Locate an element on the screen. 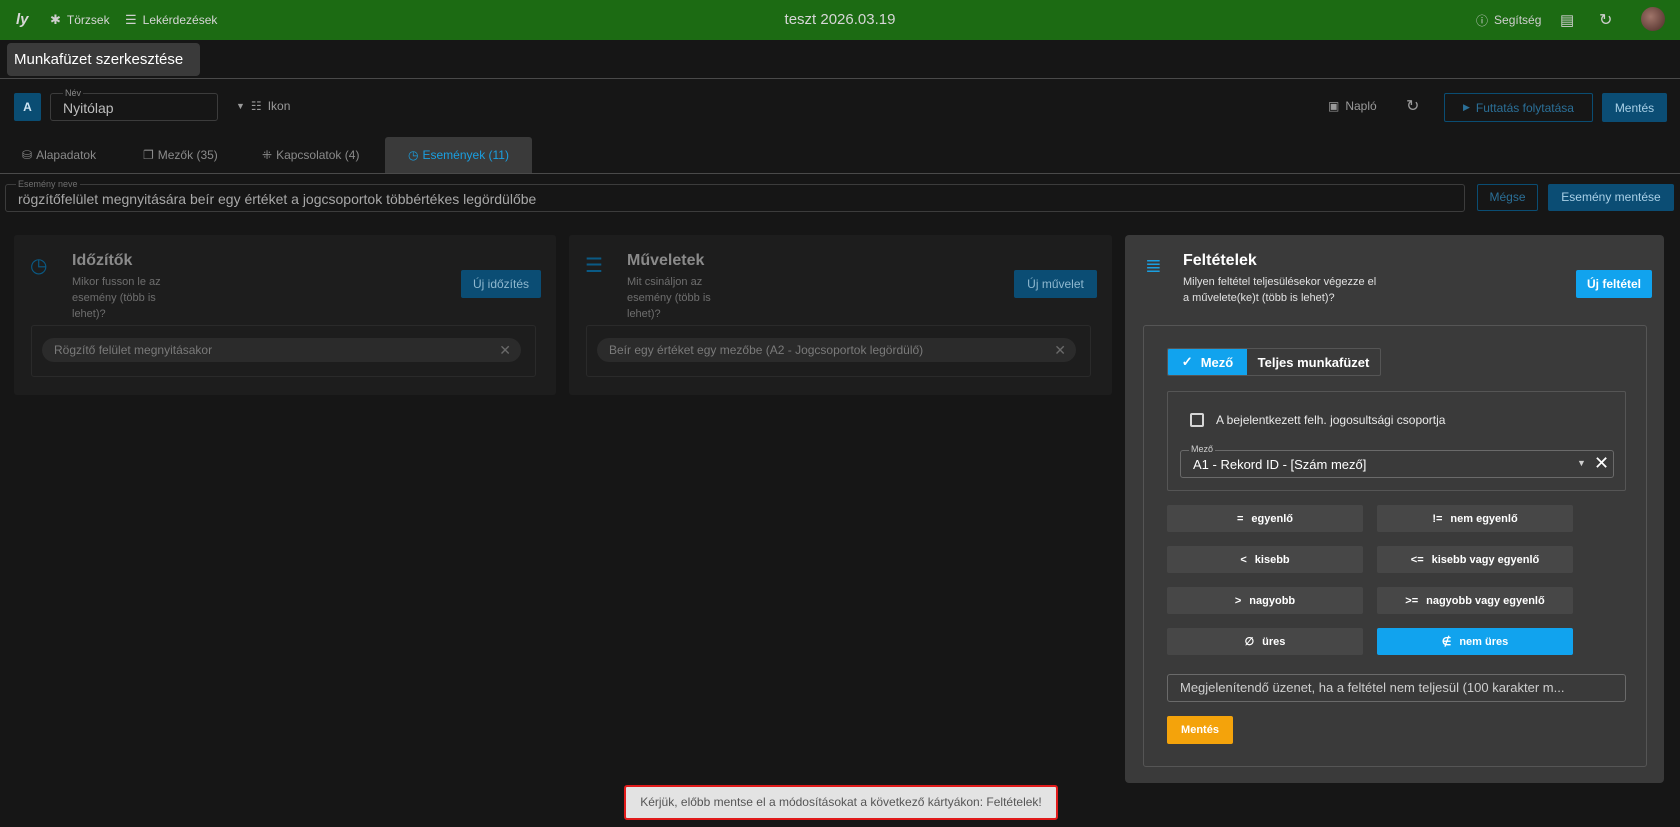 Image resolution: width=1680 pixels, height=827 pixels. operator-not-empty: ∉ nem üres is located at coordinates (1475, 641).